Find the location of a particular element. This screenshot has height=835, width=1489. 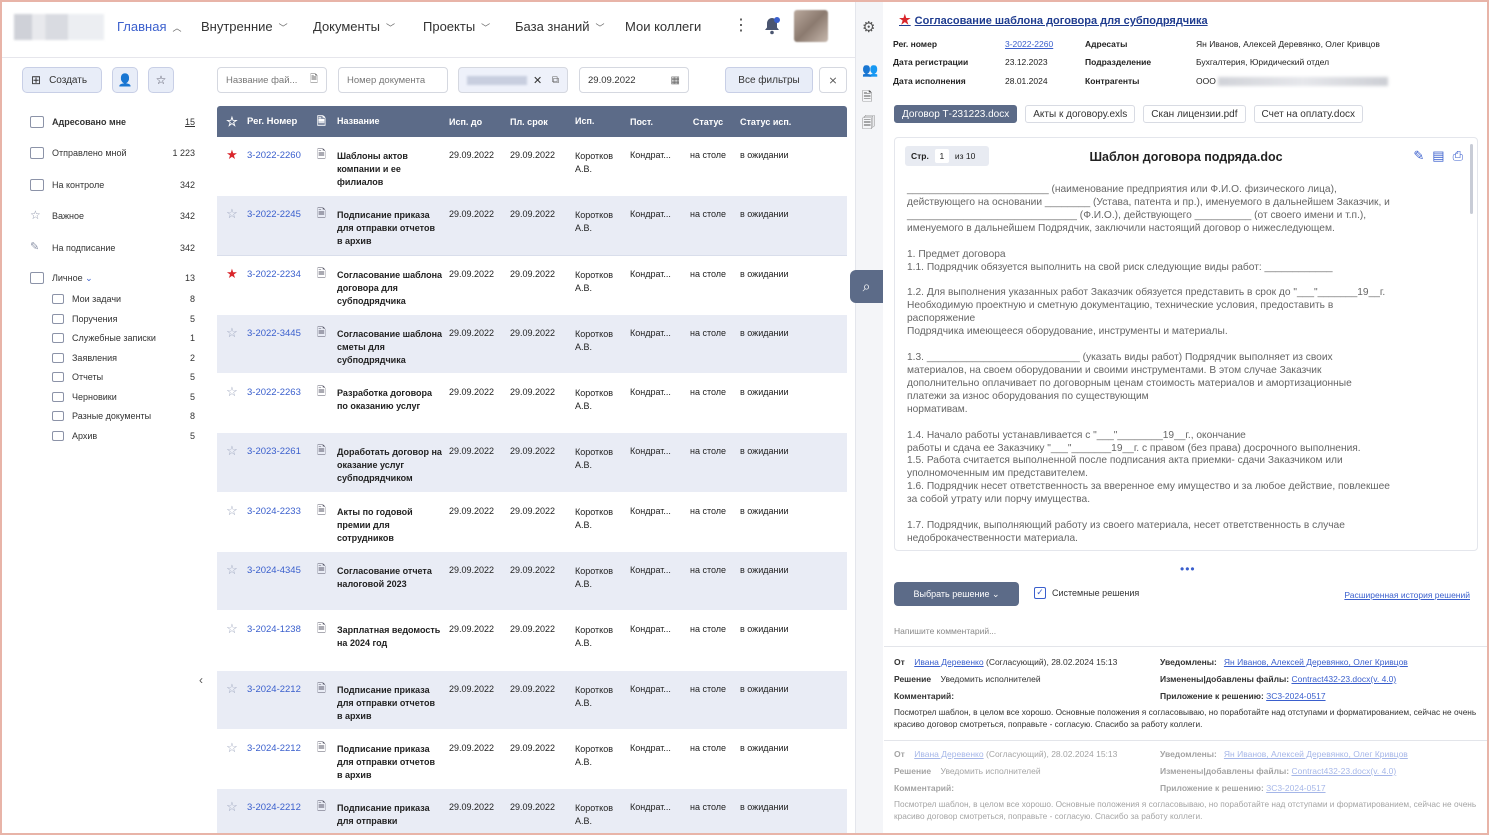

file-icon: 🗐 is located at coordinates (868, 125).